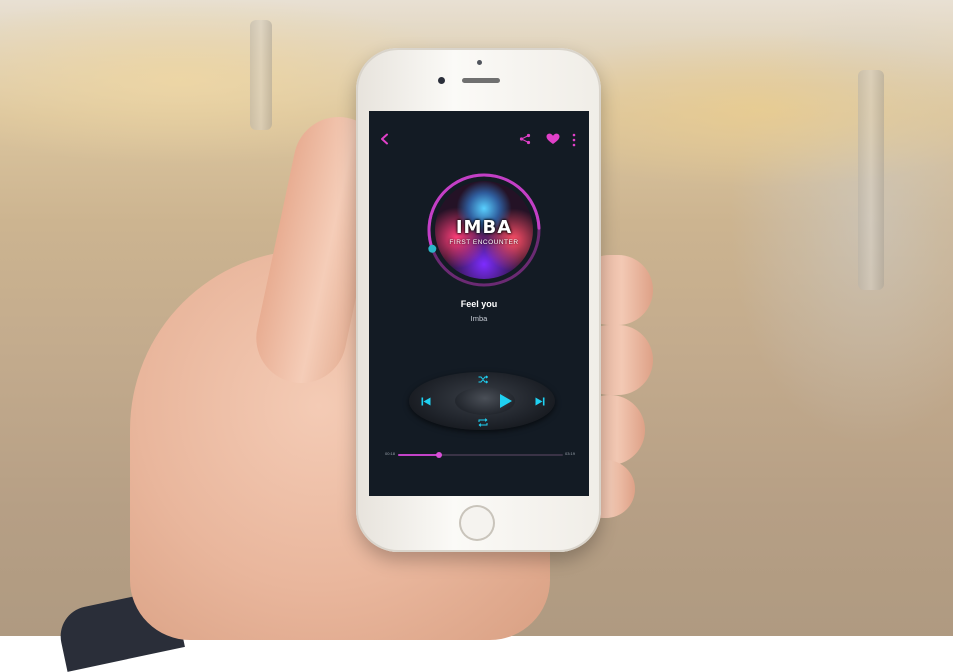 This screenshot has height=672, width=953. I want to click on seek-track, so click(480, 455).